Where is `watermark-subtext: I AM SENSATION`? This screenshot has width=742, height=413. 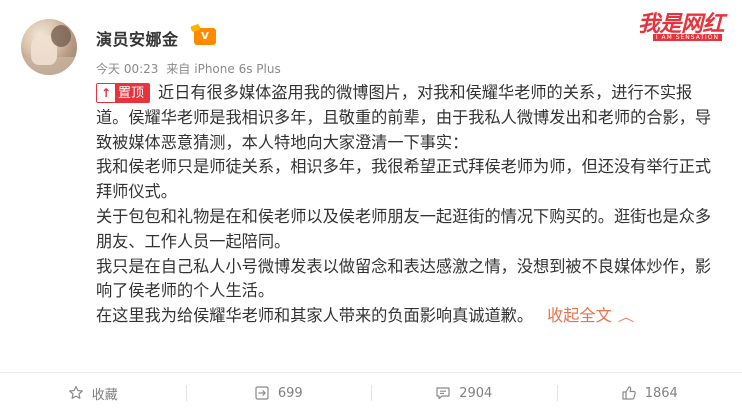 watermark-subtext: I AM SENSATION is located at coordinates (687, 37).